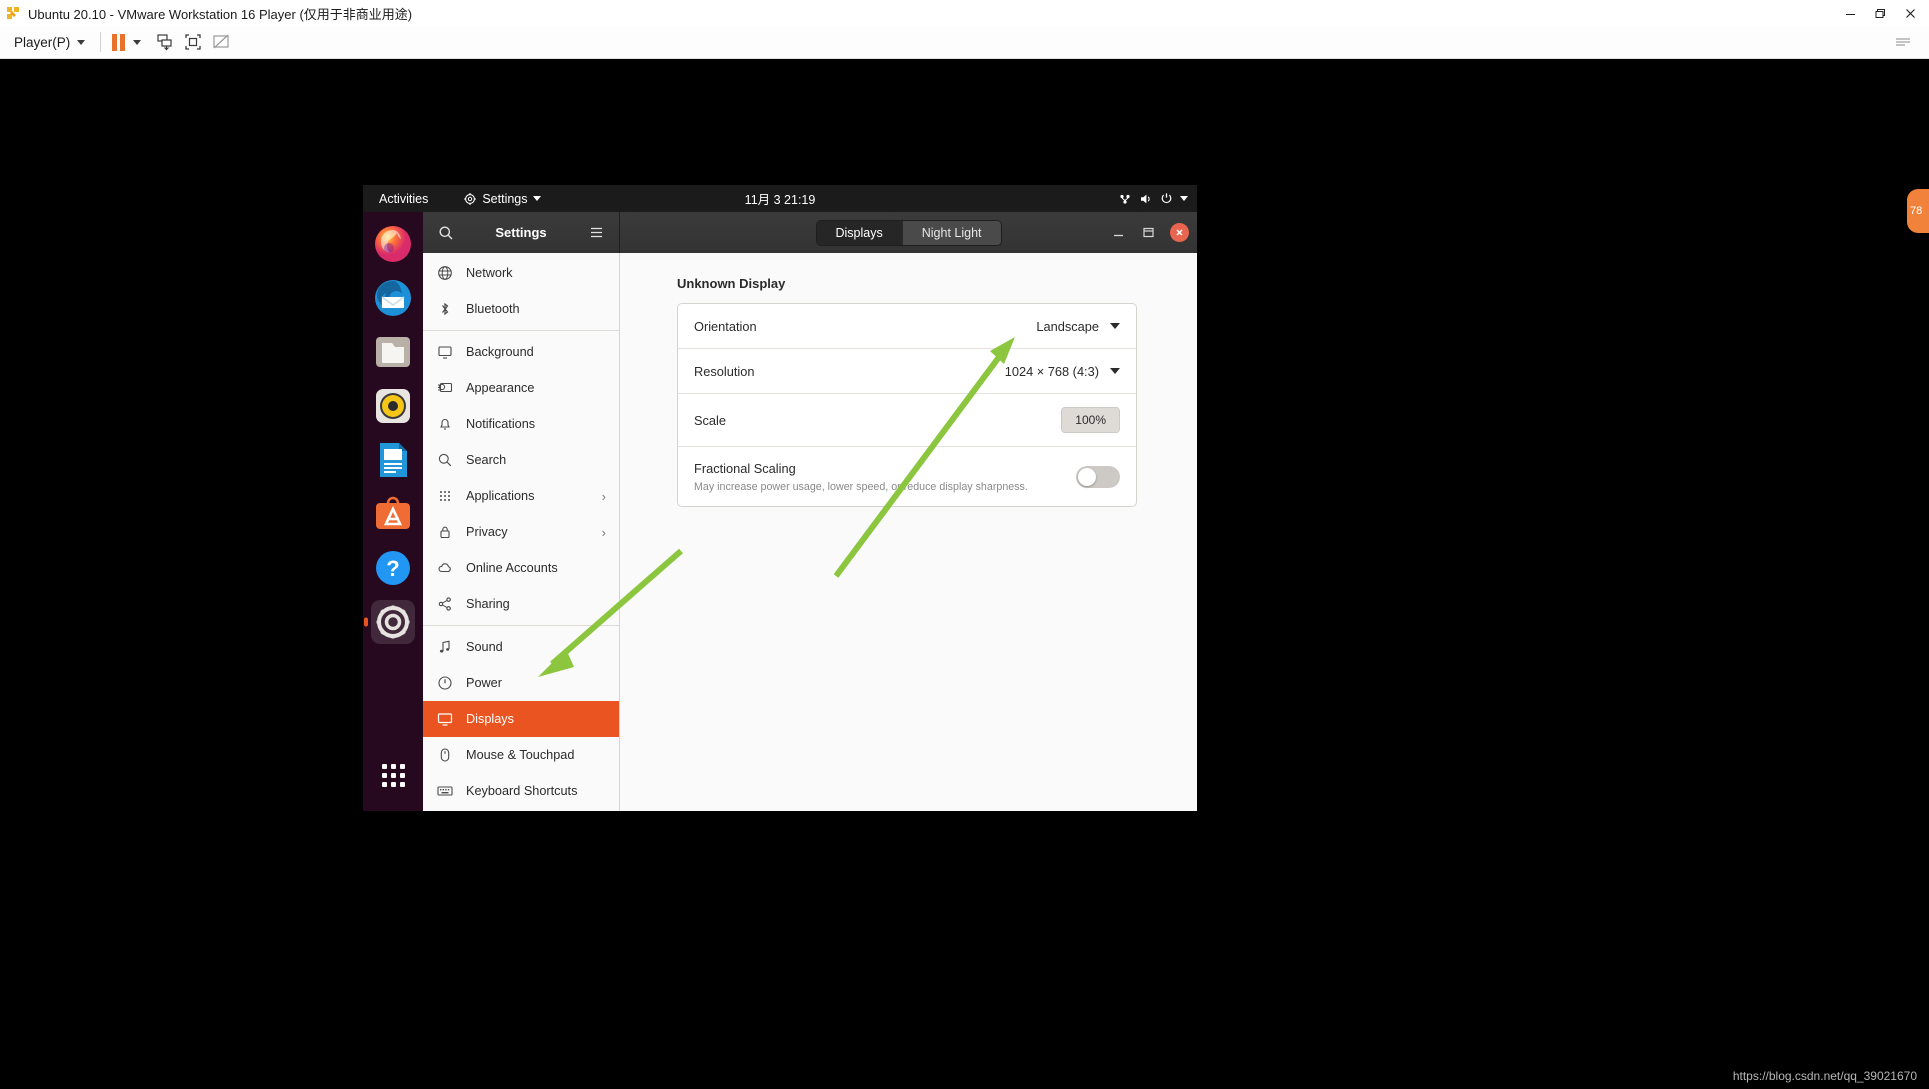  Describe the element at coordinates (193, 42) in the screenshot. I see `fullscreen-icon` at that location.